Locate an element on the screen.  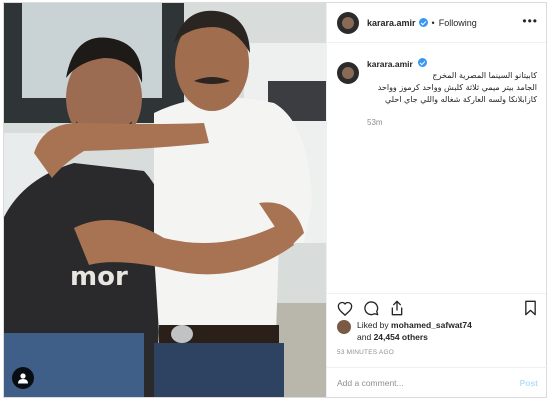
liked-by-count-link: 24,454 others is located at coordinates (401, 337).